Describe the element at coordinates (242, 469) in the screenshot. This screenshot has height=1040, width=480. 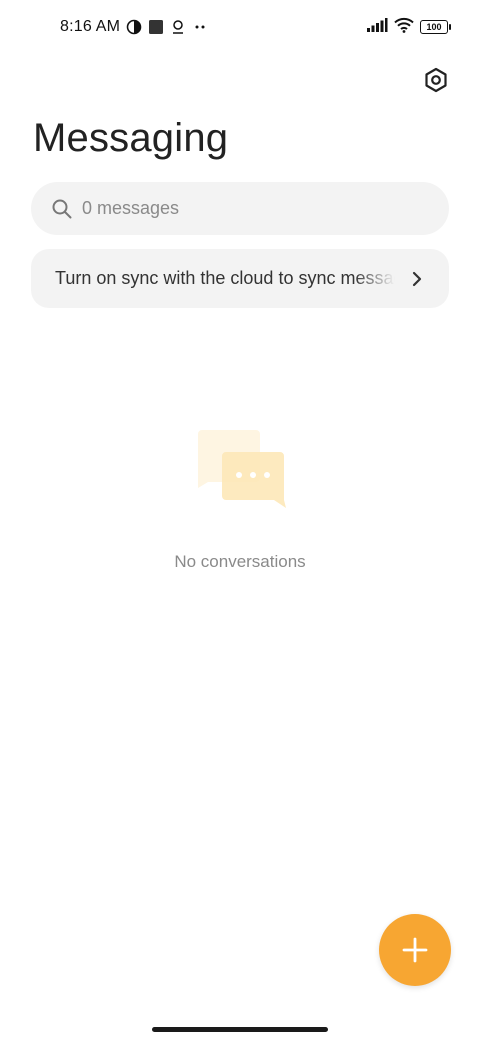
I see `chat-bubbles-icon` at that location.